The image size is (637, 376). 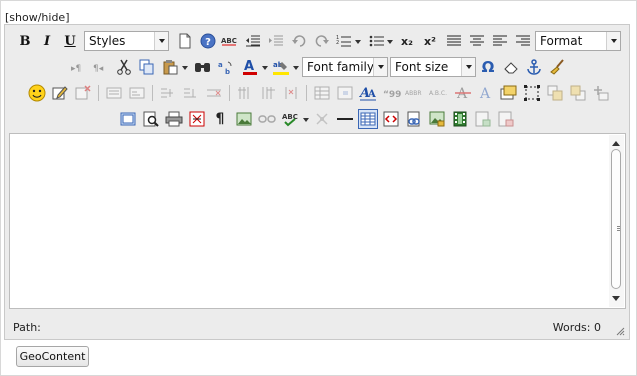 I want to click on chevron-down-icon, so click(x=161, y=41).